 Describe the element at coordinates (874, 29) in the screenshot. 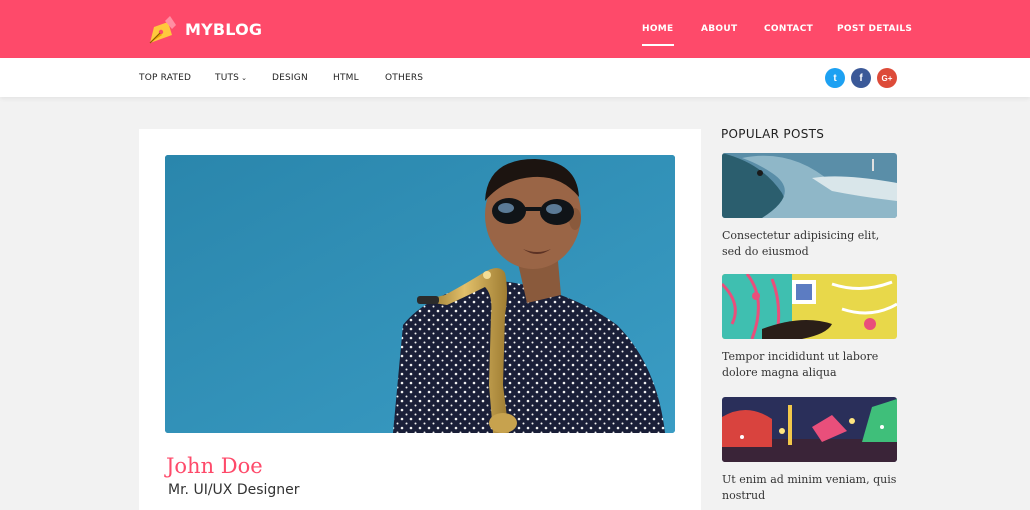

I see `nav-post-details: POST DETAILS` at that location.